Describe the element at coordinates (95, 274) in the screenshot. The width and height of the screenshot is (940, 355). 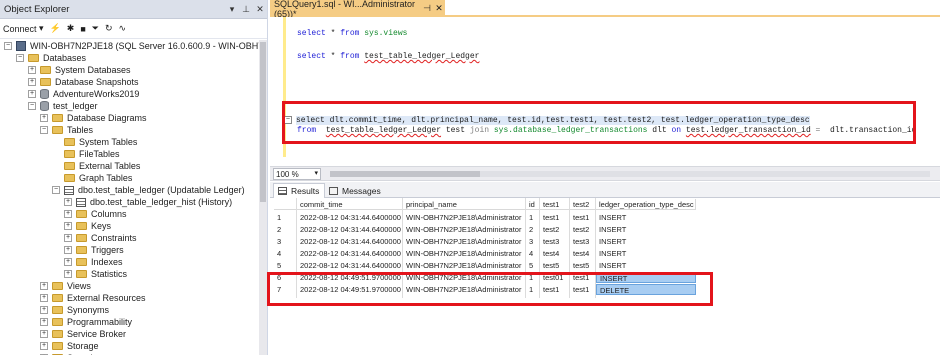
I see `tree-item: + Statistics` at that location.